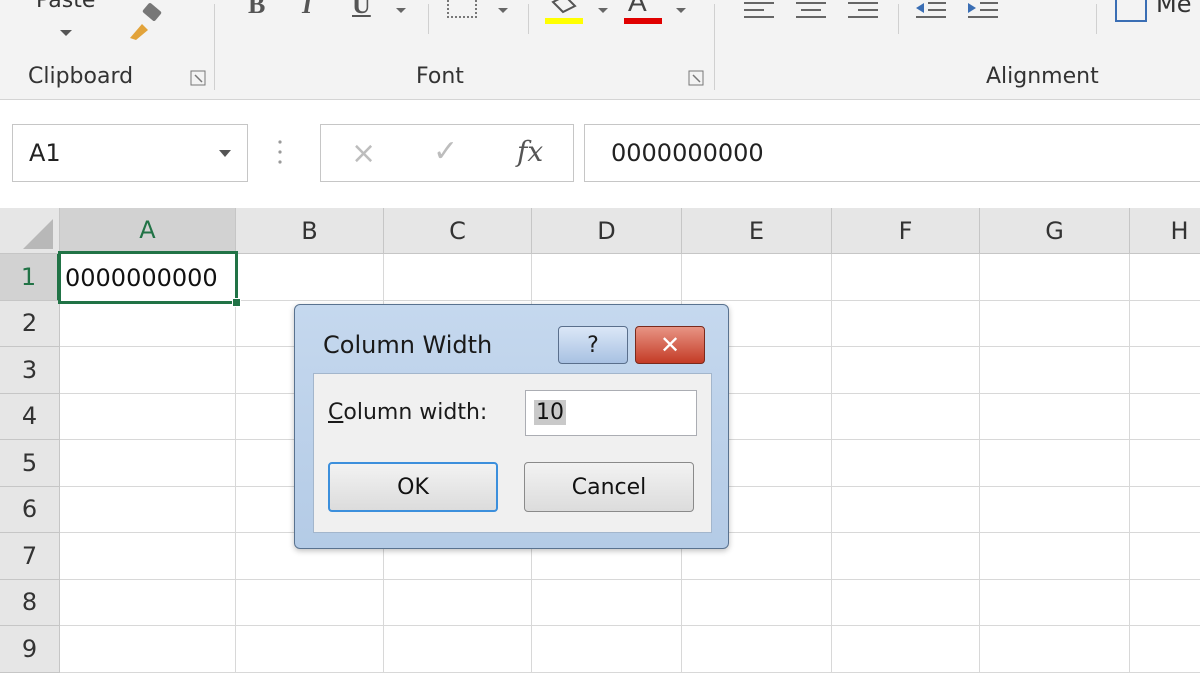 The width and height of the screenshot is (1200, 675). Describe the element at coordinates (307, 10) in the screenshot. I see `italic-button: I` at that location.